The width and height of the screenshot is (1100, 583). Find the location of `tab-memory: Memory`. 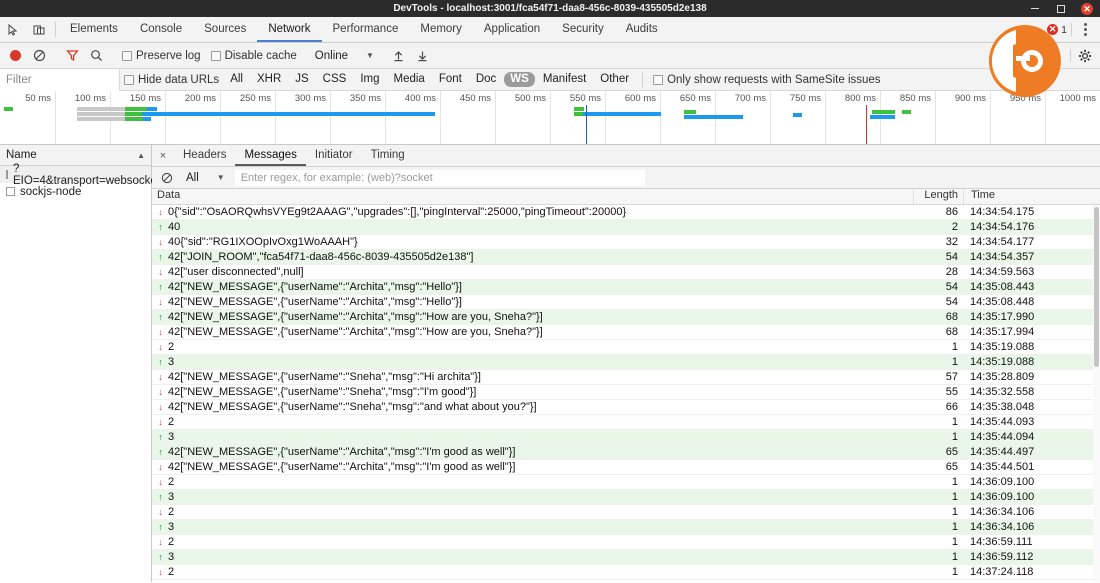

tab-memory: Memory is located at coordinates (441, 29).